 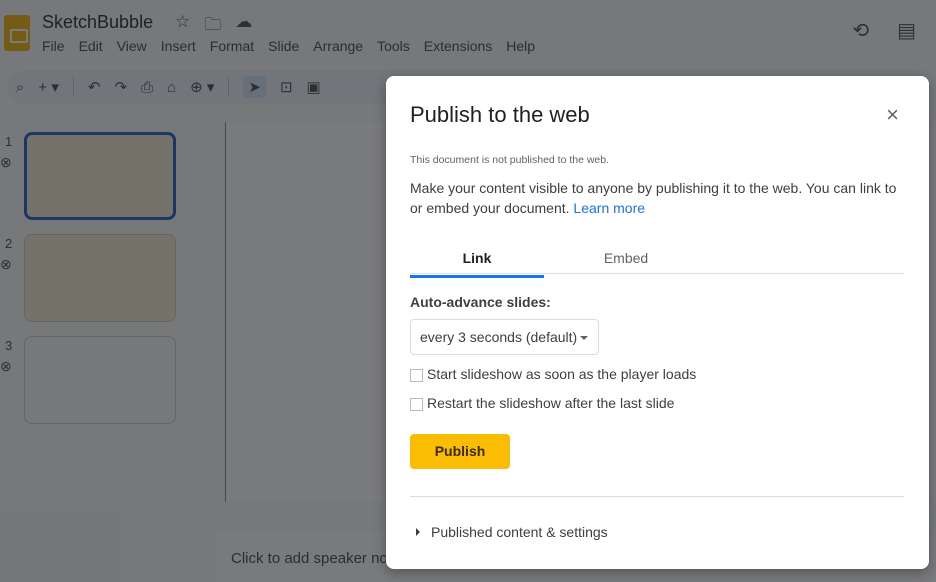 I want to click on start-on-load-checkbox, so click(x=416, y=375).